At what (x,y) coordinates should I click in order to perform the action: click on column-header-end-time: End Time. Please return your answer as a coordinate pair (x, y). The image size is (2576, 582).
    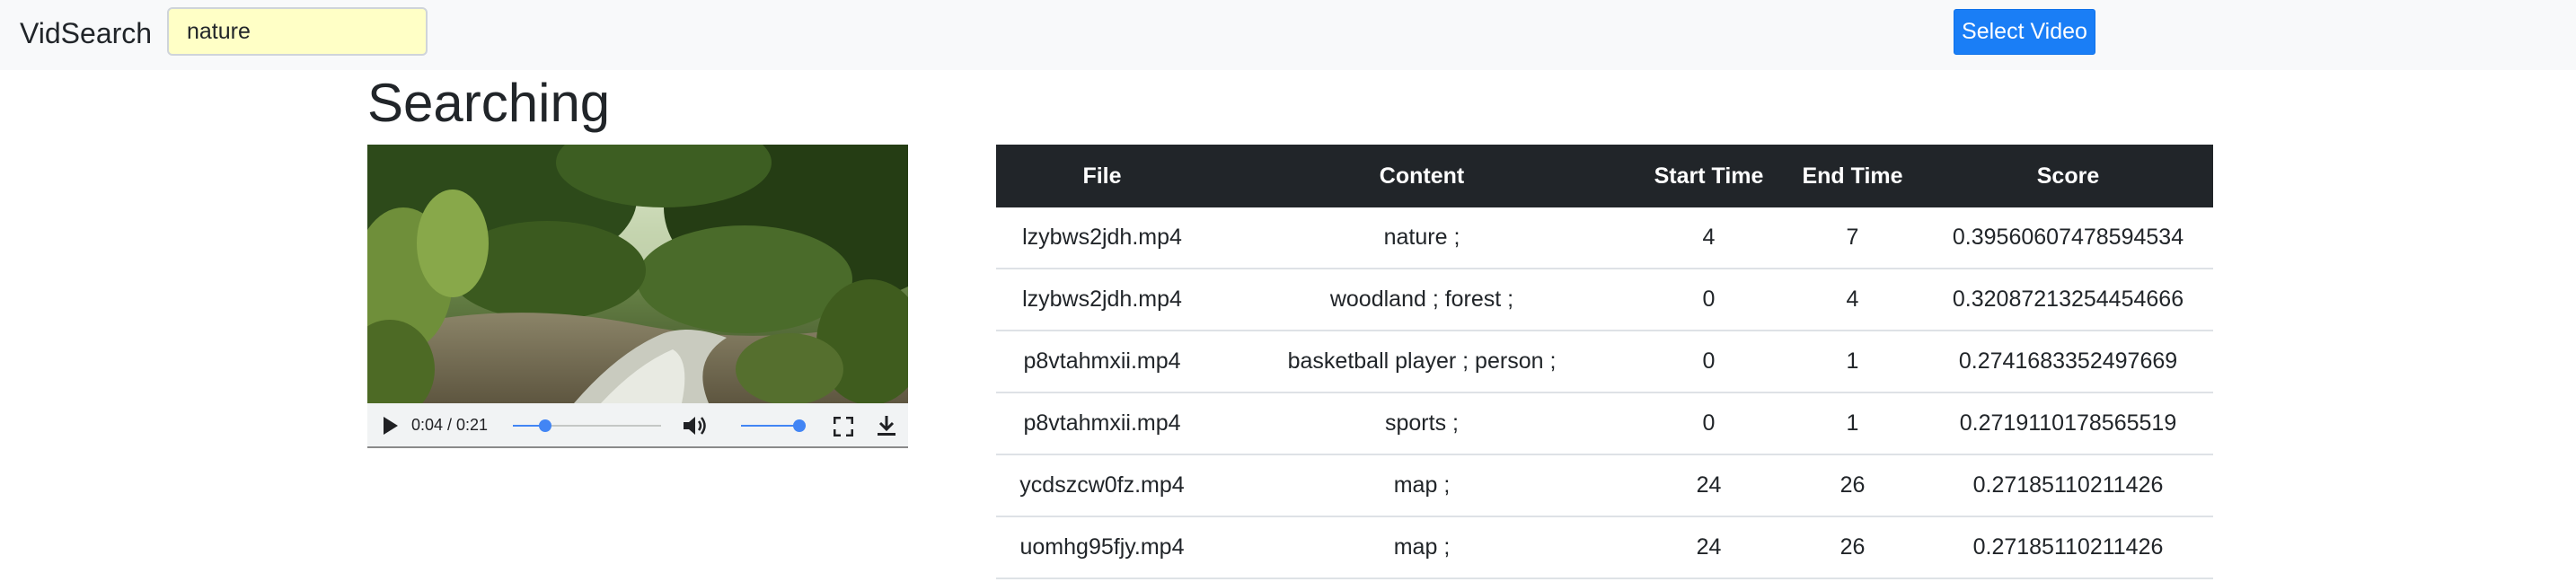
    Looking at the image, I should click on (1852, 176).